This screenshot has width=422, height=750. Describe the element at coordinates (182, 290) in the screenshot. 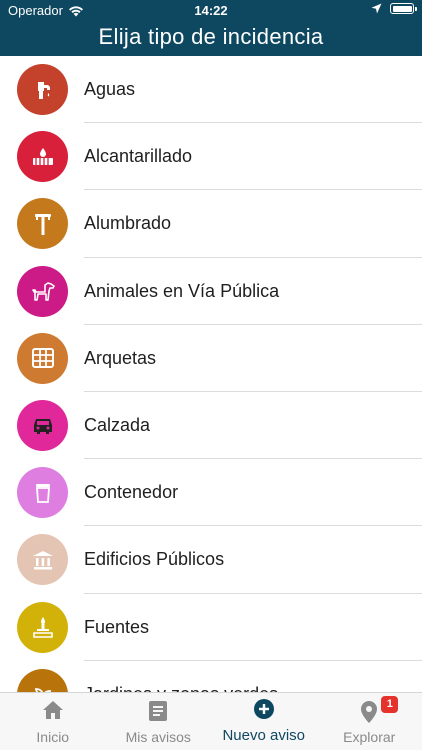

I see `category-label: Animales en Vía Pública` at that location.